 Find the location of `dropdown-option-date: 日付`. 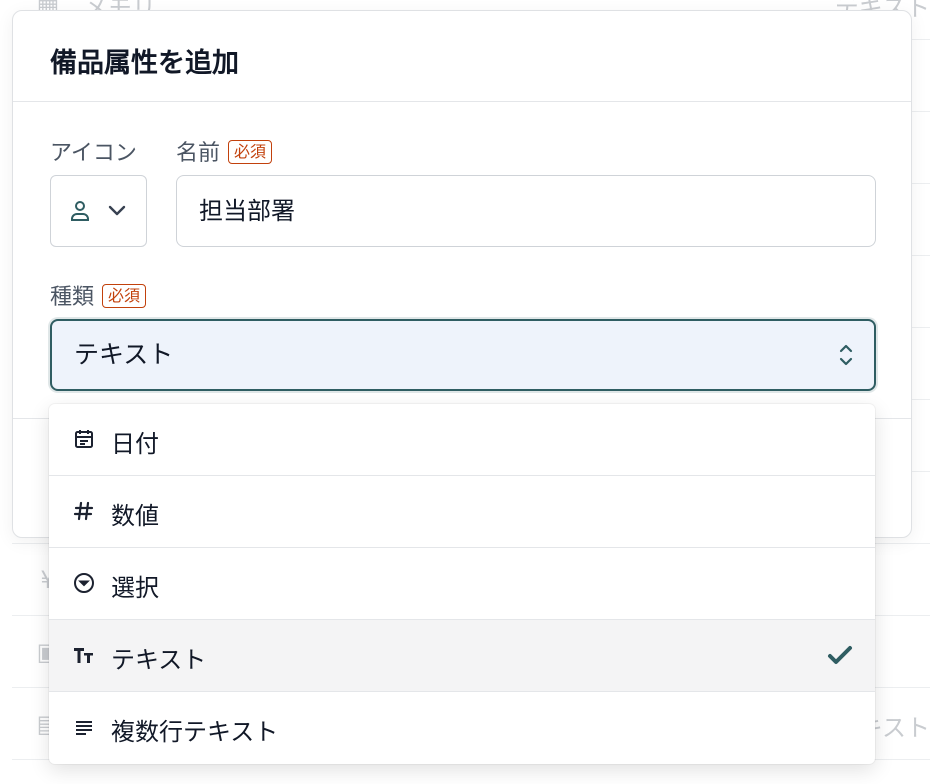

dropdown-option-date: 日付 is located at coordinates (462, 440).